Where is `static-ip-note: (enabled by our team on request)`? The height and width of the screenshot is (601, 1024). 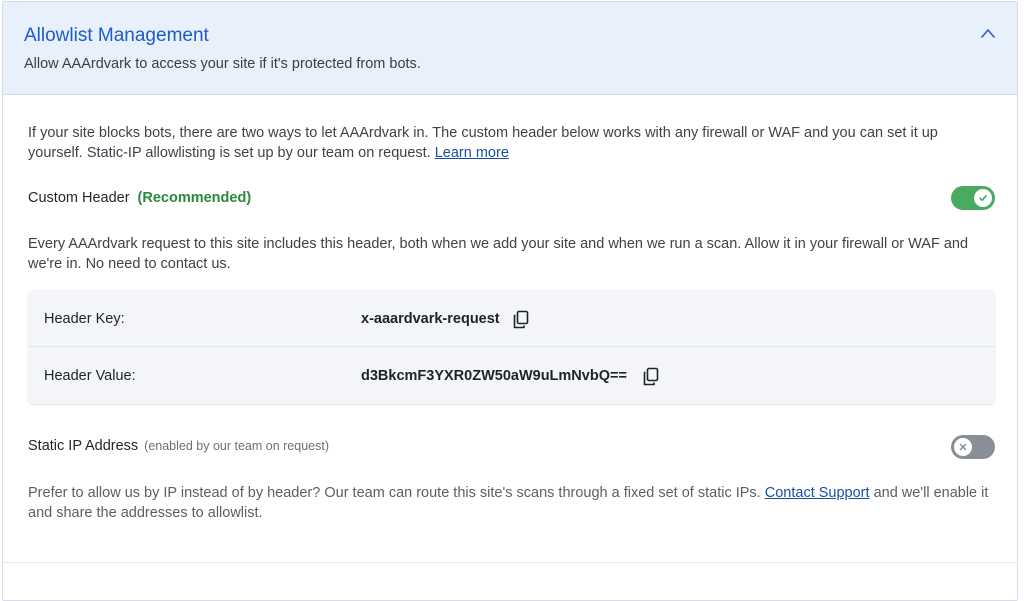
static-ip-note: (enabled by our team on request) is located at coordinates (236, 446).